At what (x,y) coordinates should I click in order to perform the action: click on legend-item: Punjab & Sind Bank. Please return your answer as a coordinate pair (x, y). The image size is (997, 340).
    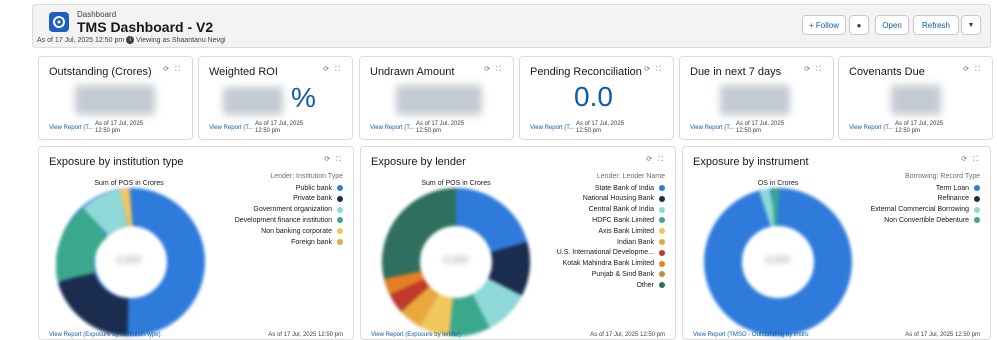
    Looking at the image, I should click on (628, 274).